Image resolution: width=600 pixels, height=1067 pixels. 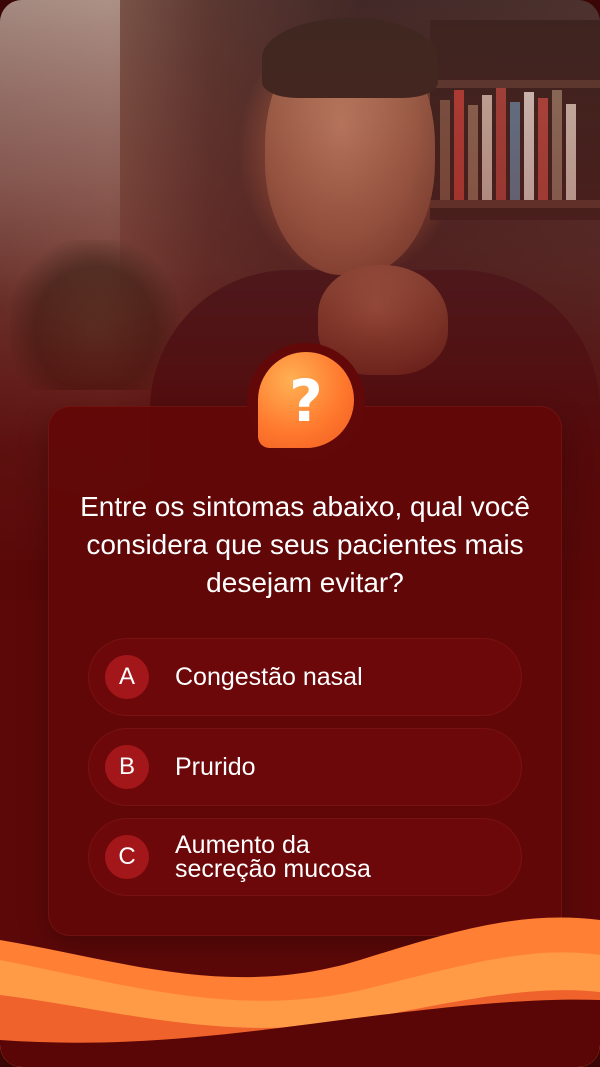 I want to click on option-label: Prurido, so click(x=215, y=767).